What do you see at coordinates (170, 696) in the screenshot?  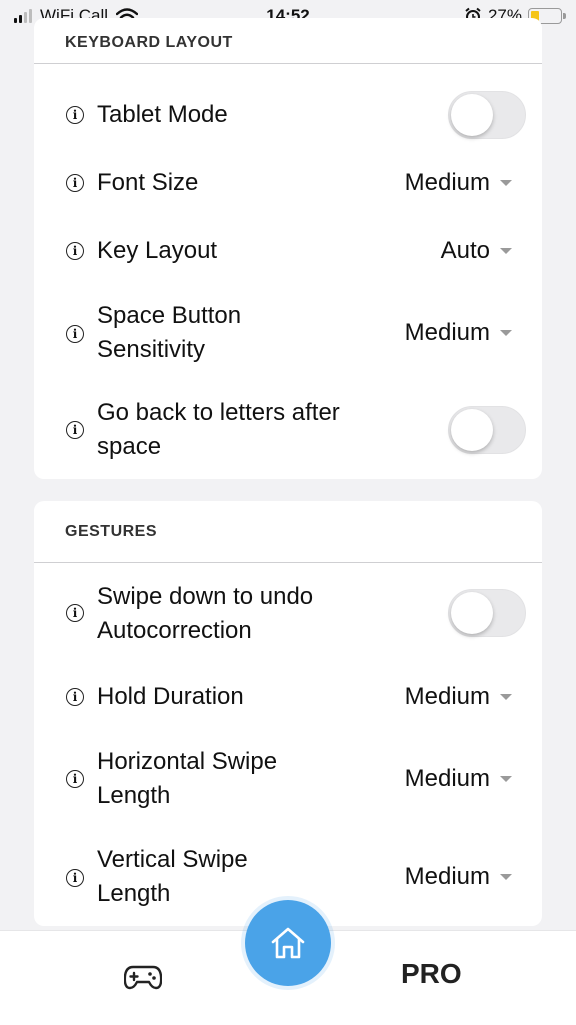 I see `hold-duration-label: Hold Duration` at bounding box center [170, 696].